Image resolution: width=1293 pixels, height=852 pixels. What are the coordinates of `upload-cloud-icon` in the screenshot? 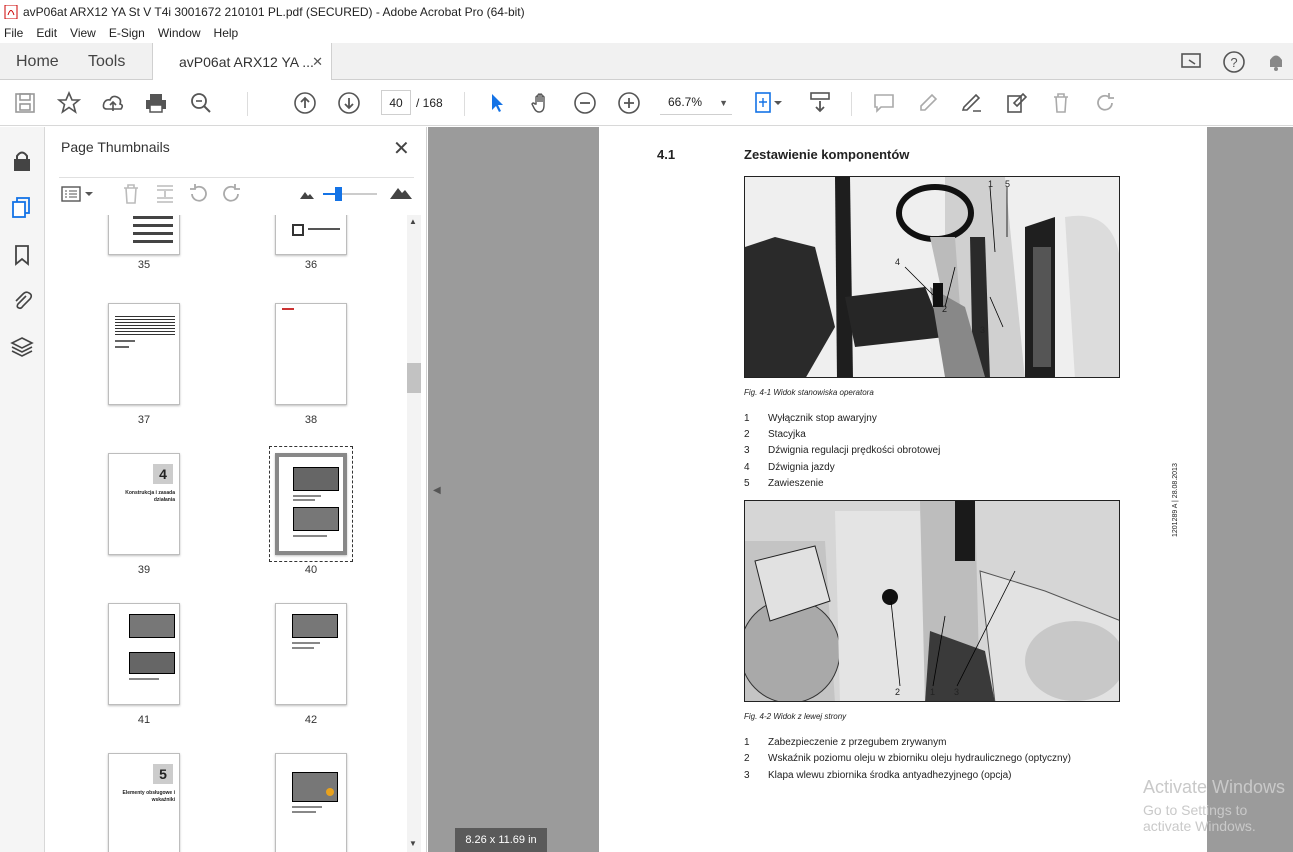 It's located at (113, 103).